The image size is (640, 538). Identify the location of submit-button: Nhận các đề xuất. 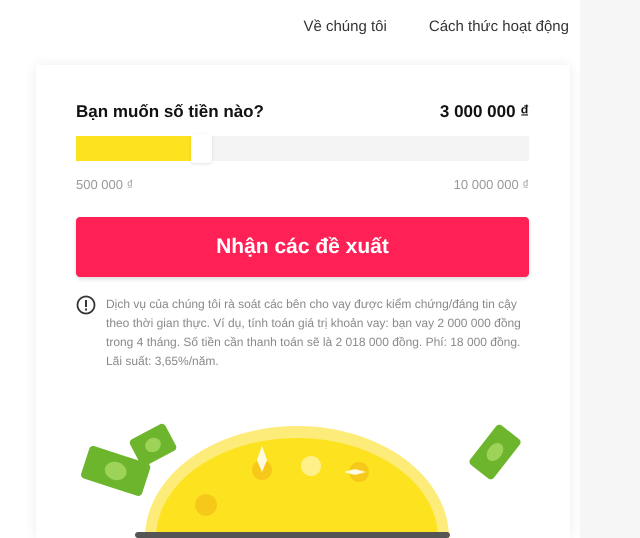
(302, 247).